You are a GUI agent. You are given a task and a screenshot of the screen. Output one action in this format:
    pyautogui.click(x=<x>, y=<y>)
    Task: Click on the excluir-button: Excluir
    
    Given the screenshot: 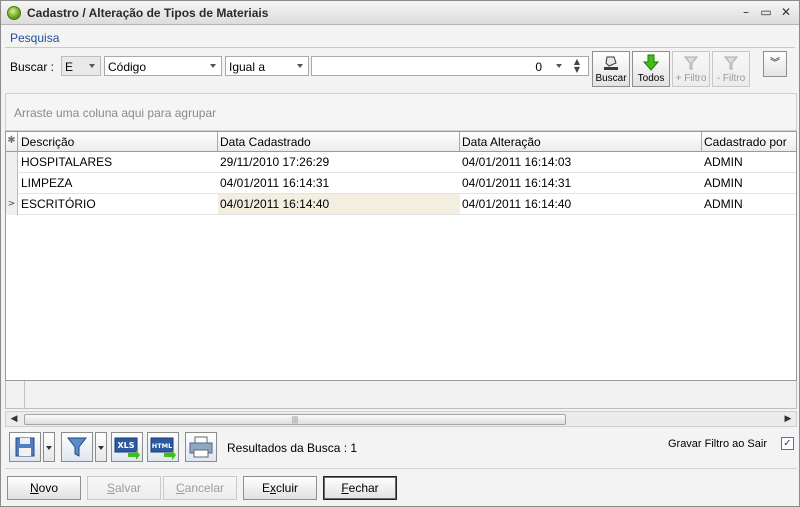 What is the action you would take?
    pyautogui.click(x=280, y=488)
    